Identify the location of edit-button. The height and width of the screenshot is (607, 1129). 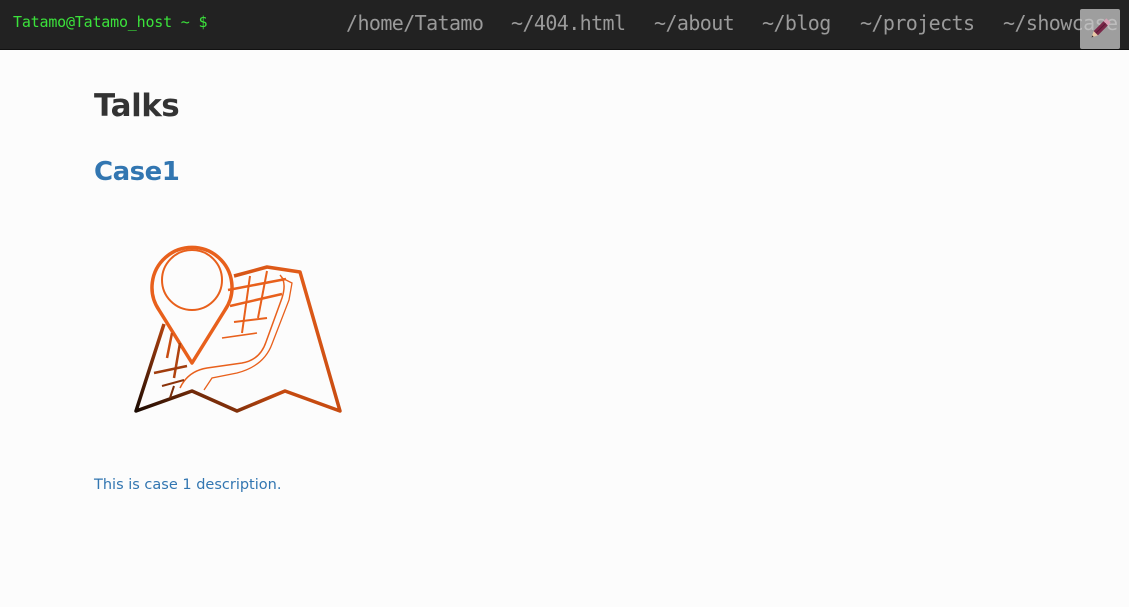
(1100, 29).